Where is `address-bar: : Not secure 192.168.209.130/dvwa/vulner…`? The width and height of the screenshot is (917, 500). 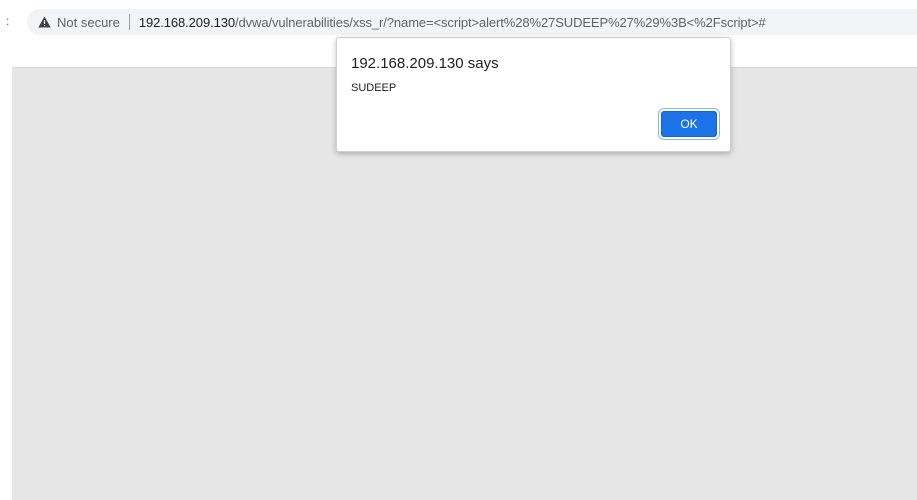
address-bar: : Not secure 192.168.209.130/dvwa/vulner… is located at coordinates (458, 20).